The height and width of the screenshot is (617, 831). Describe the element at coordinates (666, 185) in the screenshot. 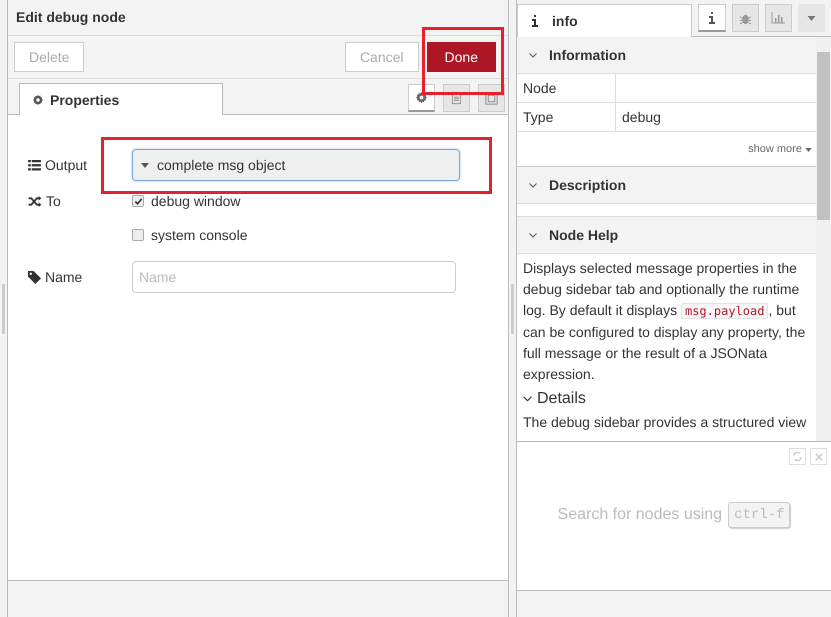

I see `section-header: Description` at that location.